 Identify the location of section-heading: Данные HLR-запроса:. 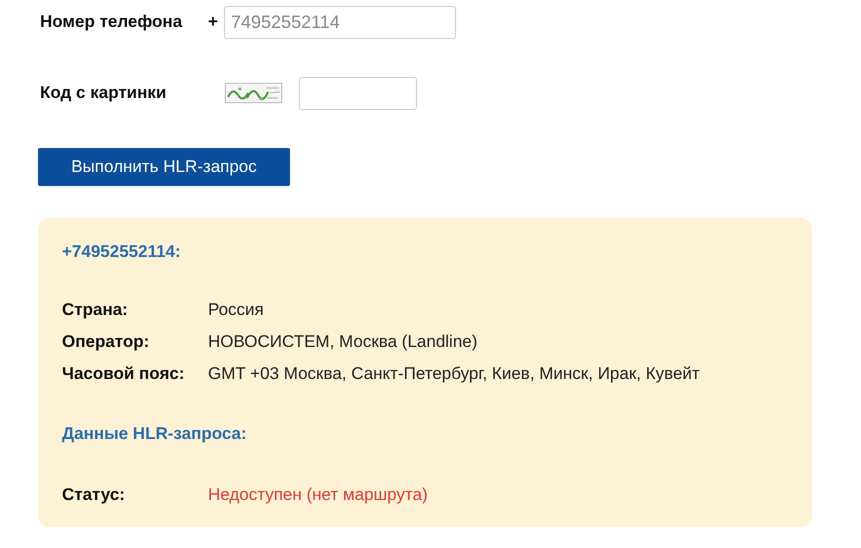
(155, 434).